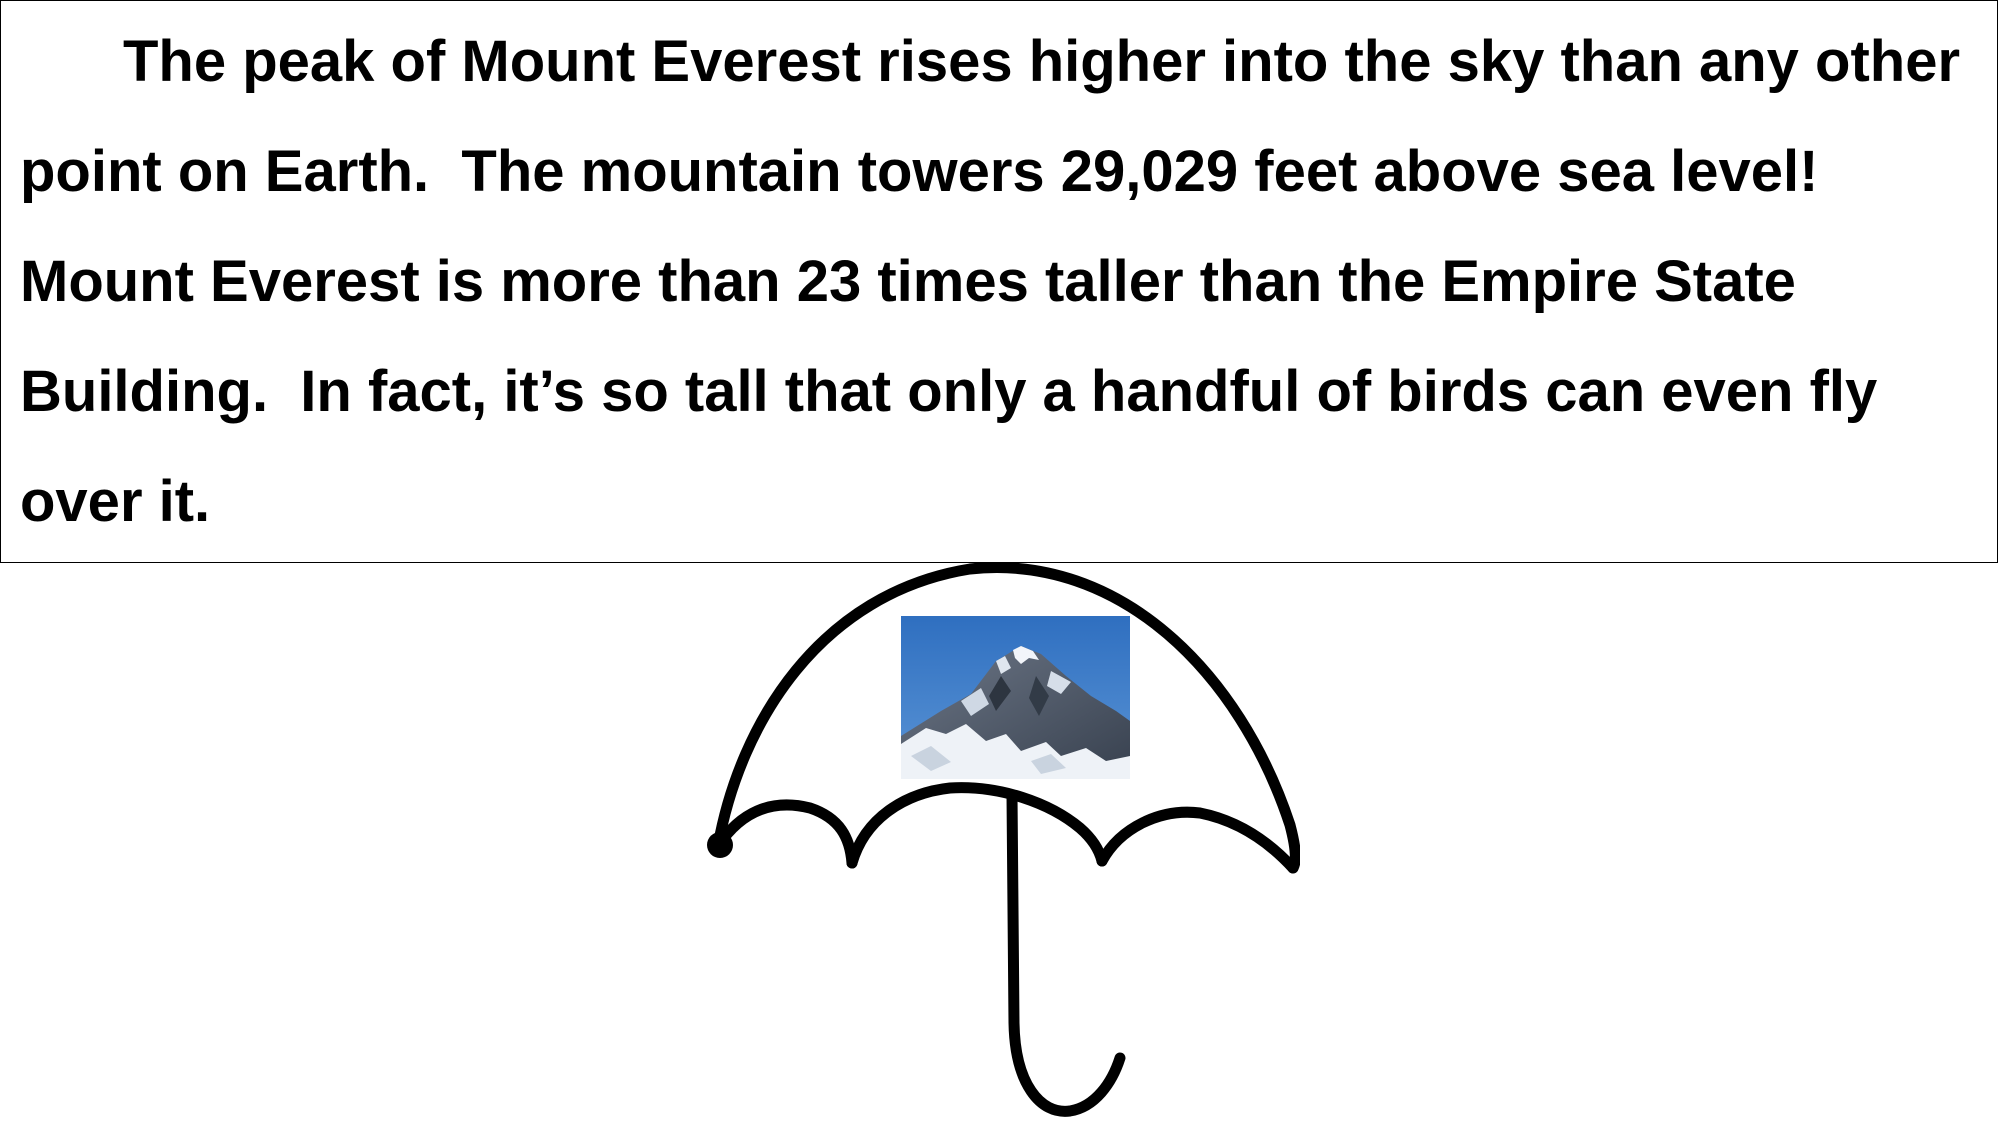 The height and width of the screenshot is (1125, 2000). What do you see at coordinates (1000, 844) in the screenshot?
I see `umbrella-illustration` at bounding box center [1000, 844].